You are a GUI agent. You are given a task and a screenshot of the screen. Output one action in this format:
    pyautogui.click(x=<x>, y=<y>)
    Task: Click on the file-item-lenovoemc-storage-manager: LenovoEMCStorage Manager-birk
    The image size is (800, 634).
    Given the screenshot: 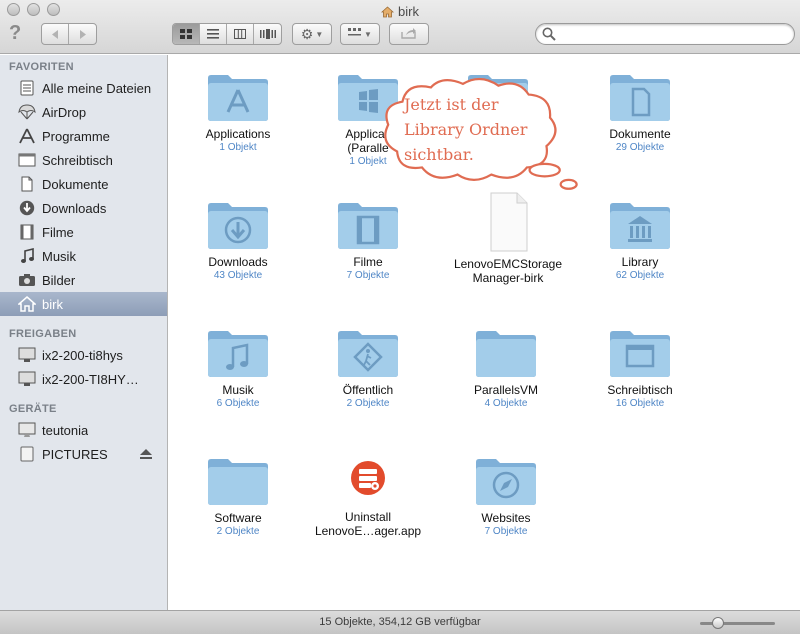 What is the action you would take?
    pyautogui.click(x=508, y=238)
    